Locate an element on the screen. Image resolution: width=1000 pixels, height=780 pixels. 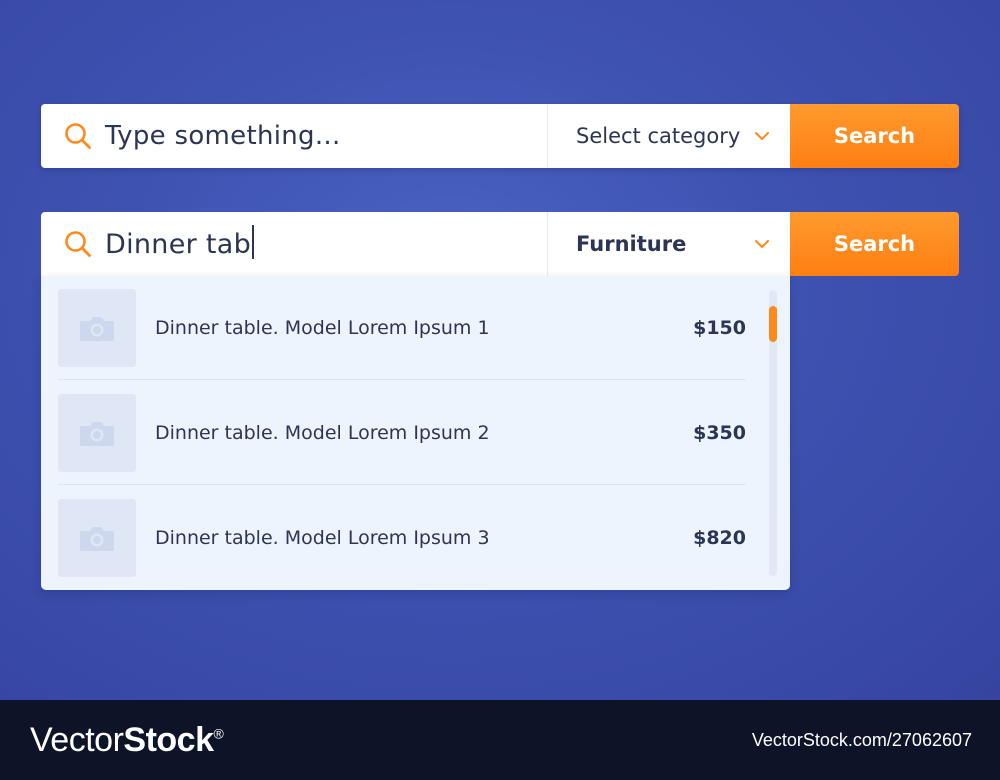
category-select-active: Furniture is located at coordinates (669, 244).